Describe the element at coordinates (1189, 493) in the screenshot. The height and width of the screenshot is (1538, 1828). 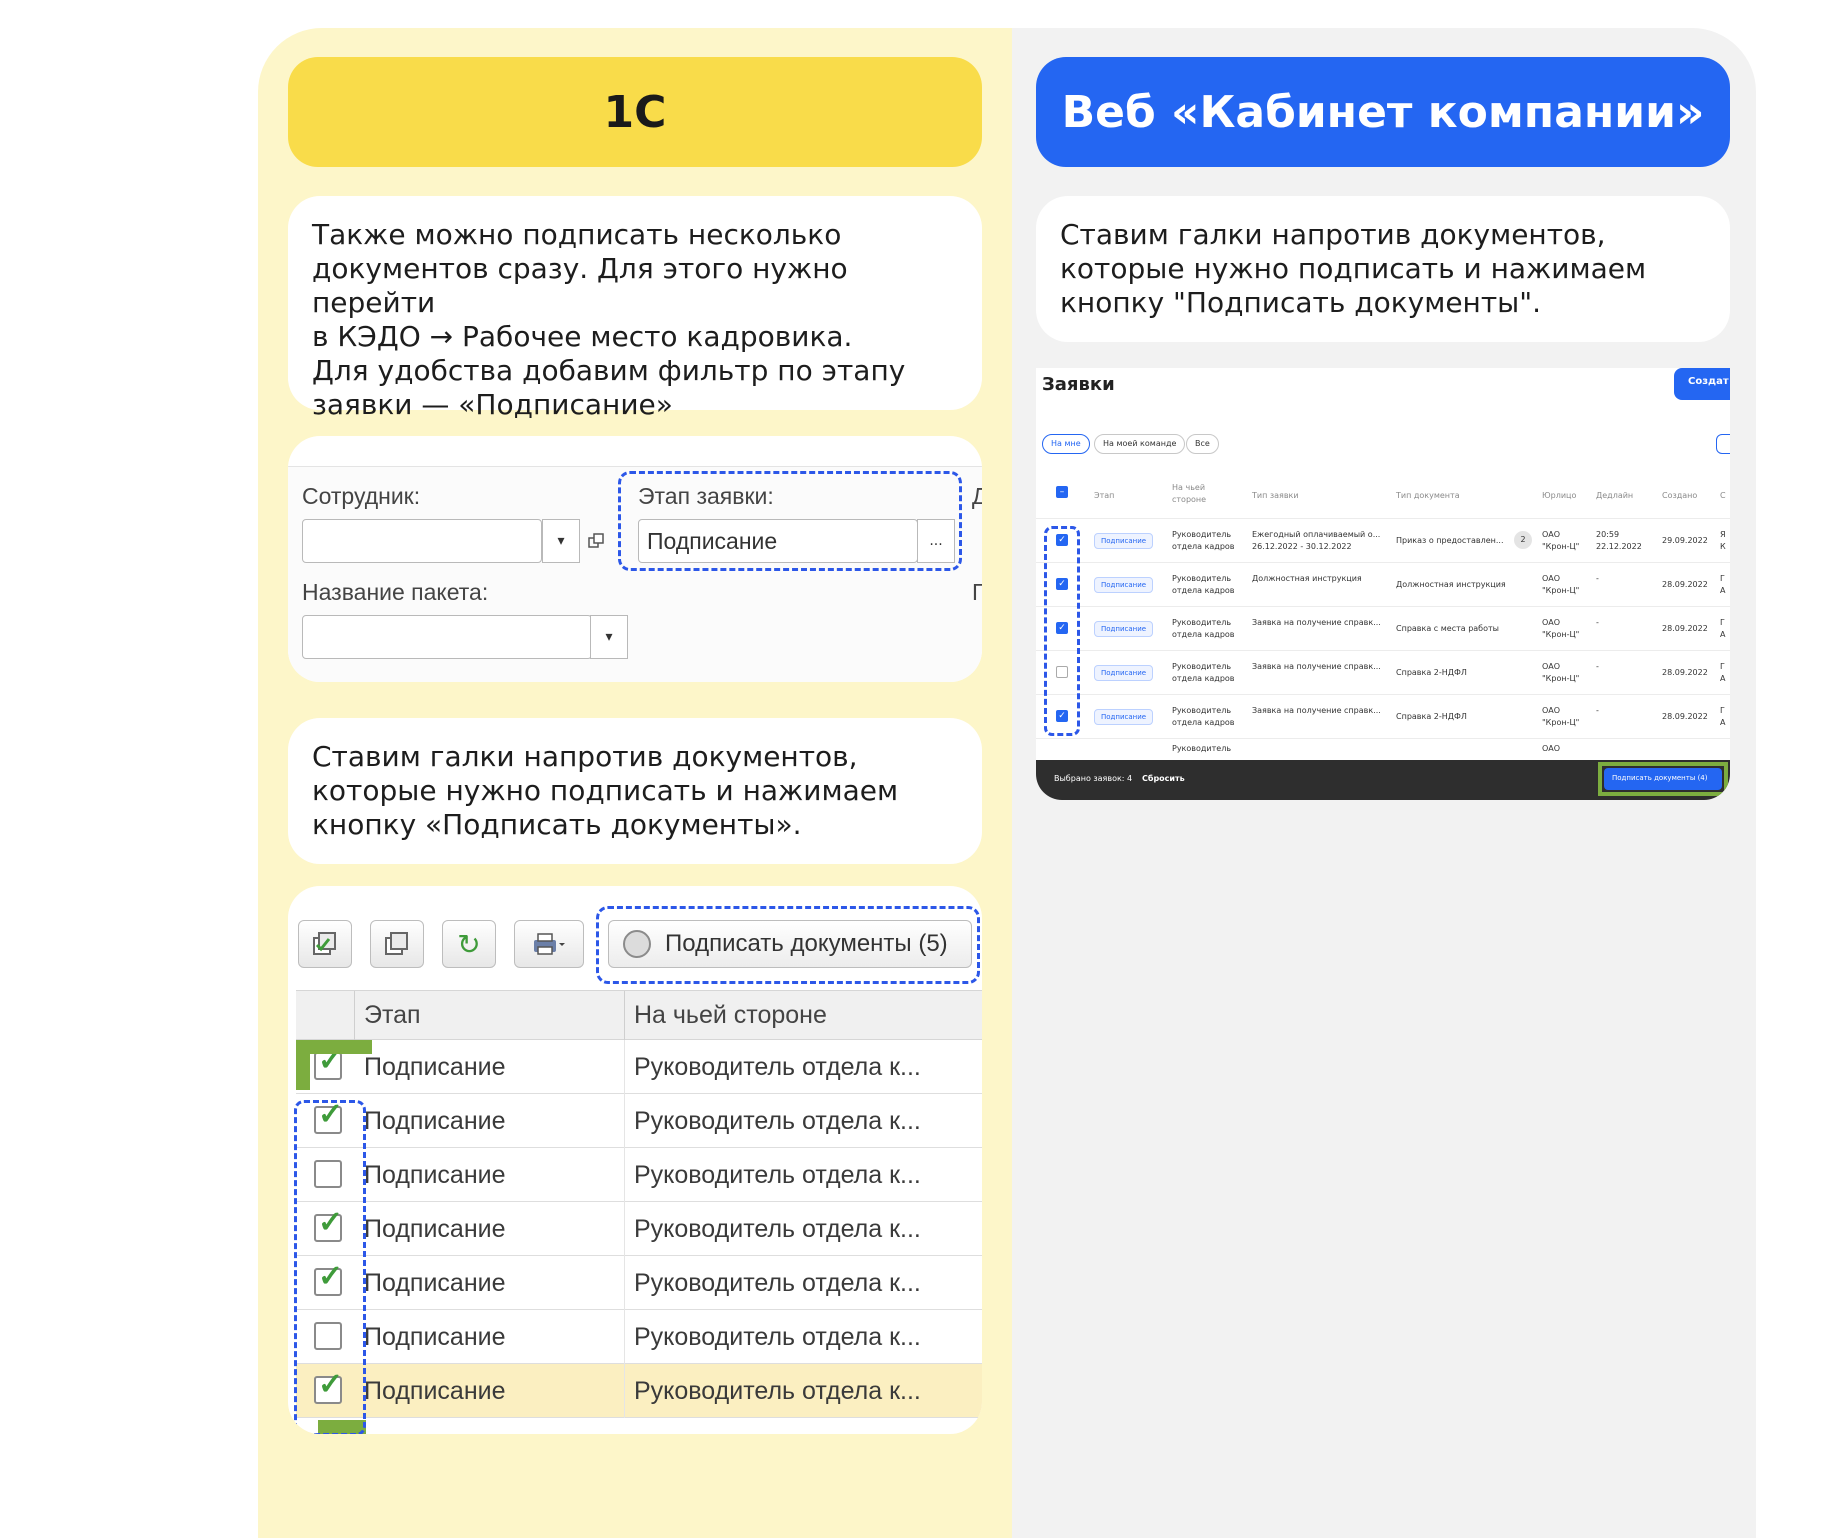
I see `web-col-side: На чьей стороне` at that location.